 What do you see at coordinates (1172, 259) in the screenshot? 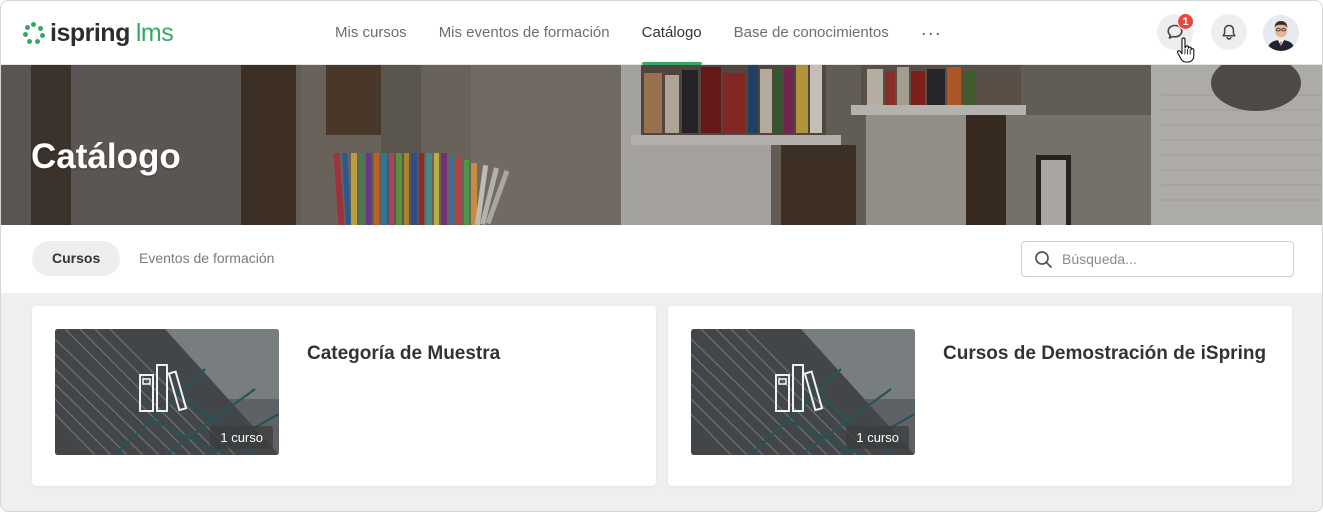
I see `search-input` at bounding box center [1172, 259].